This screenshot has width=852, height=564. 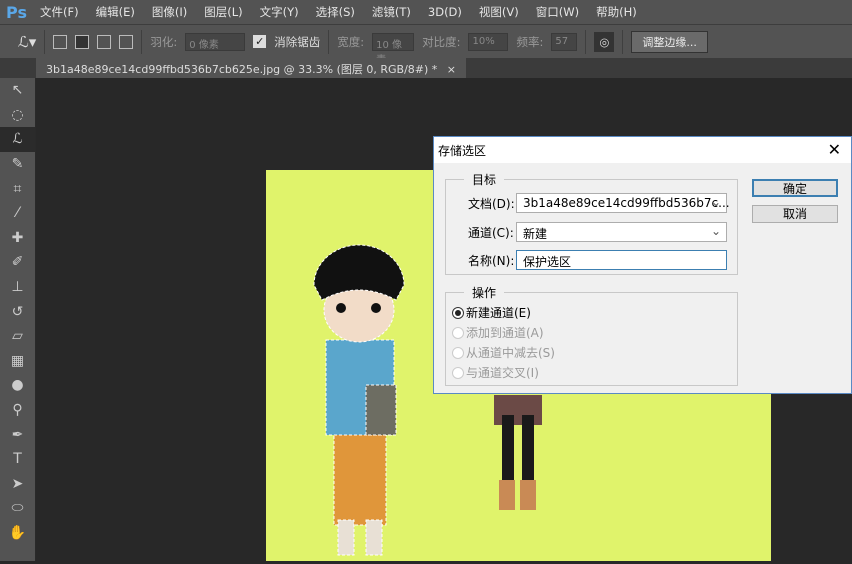 What do you see at coordinates (17, 484) in the screenshot?
I see `path-select-tool-icon: ➤` at bounding box center [17, 484].